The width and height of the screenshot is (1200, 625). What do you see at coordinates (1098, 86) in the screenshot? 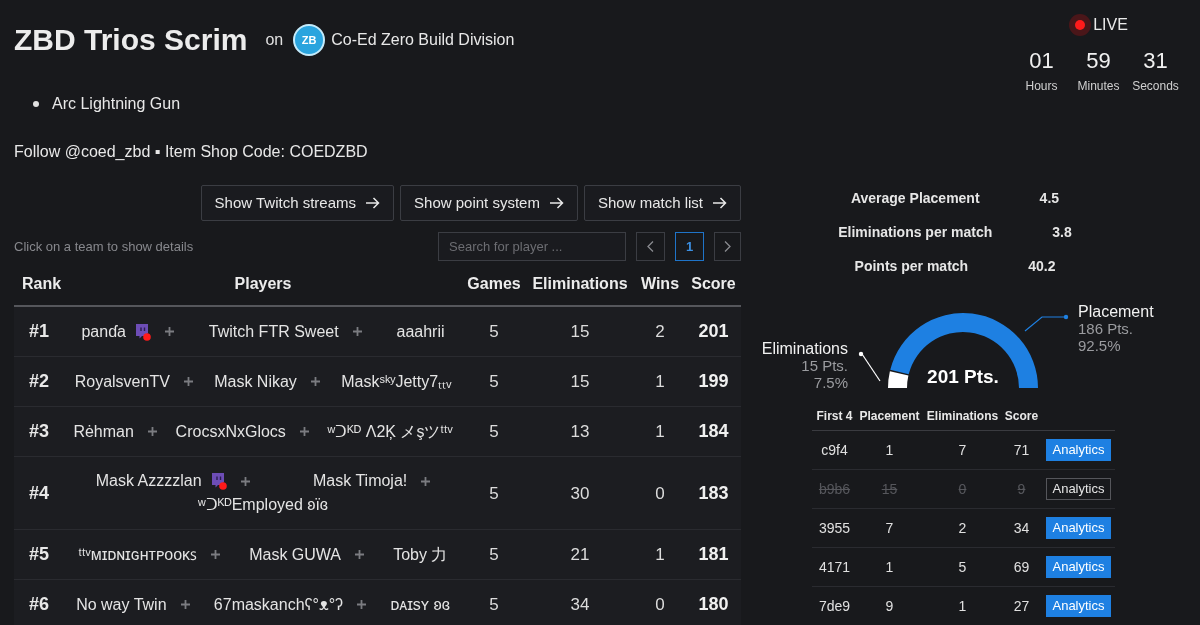
I see `countdown-unit: Minutes` at bounding box center [1098, 86].